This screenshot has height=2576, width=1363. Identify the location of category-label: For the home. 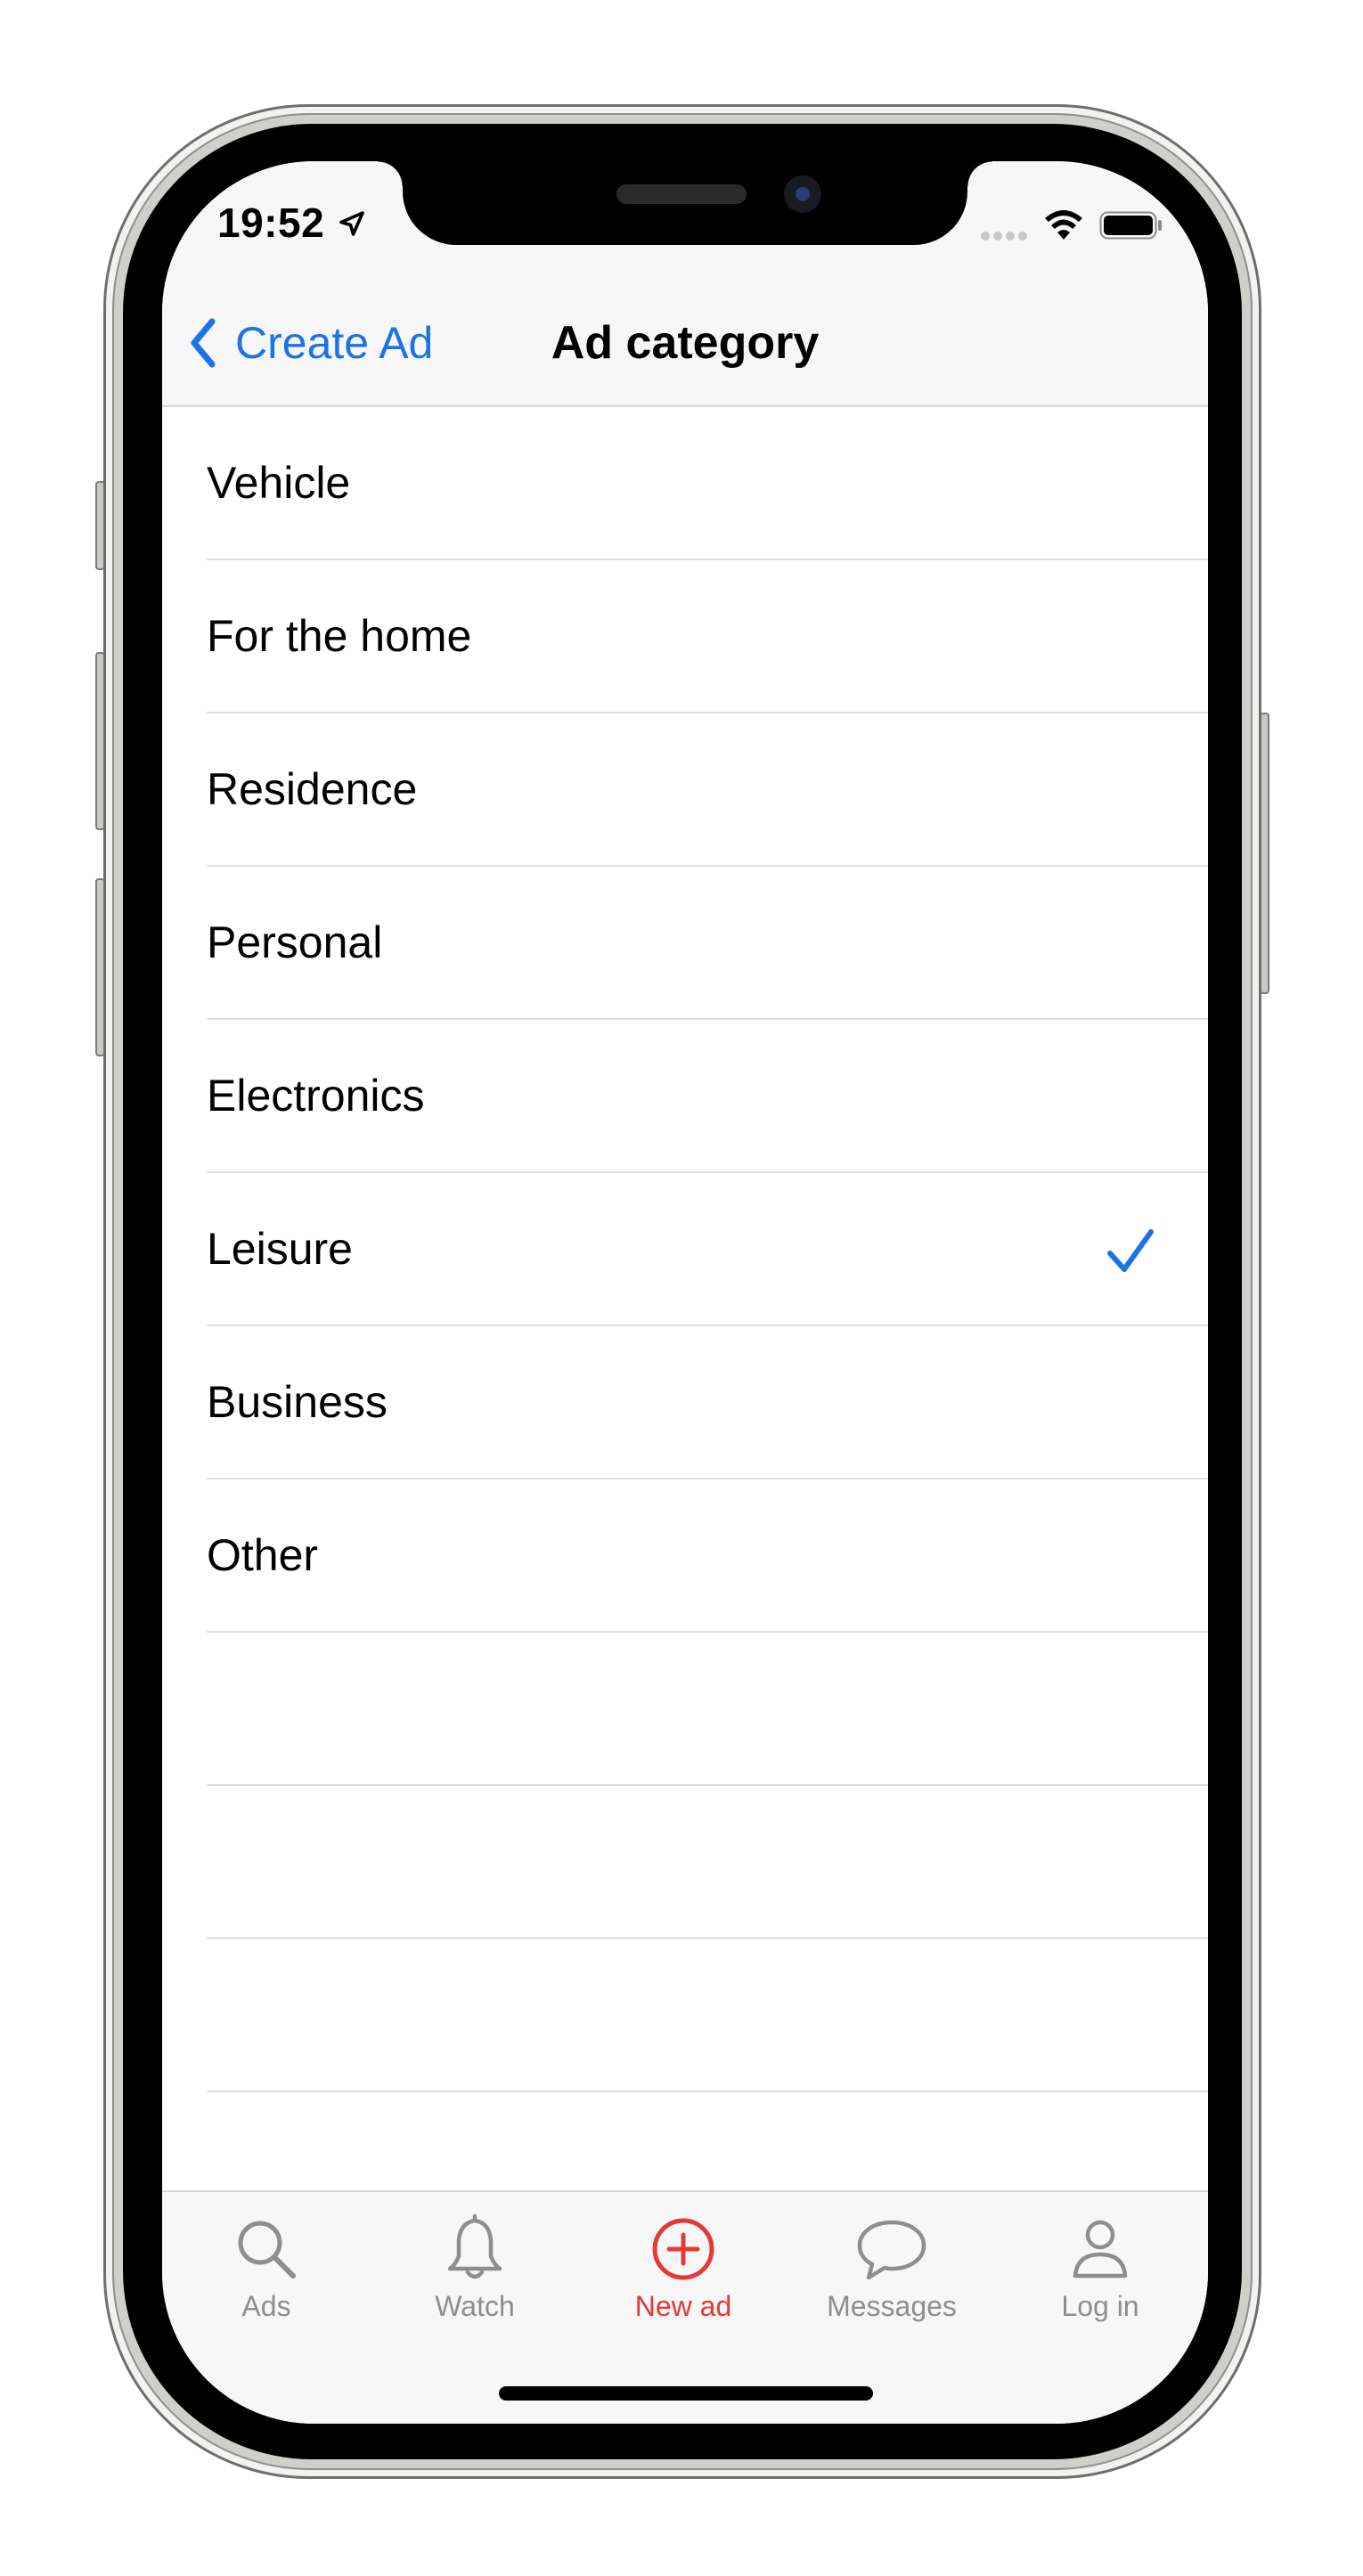
(340, 636).